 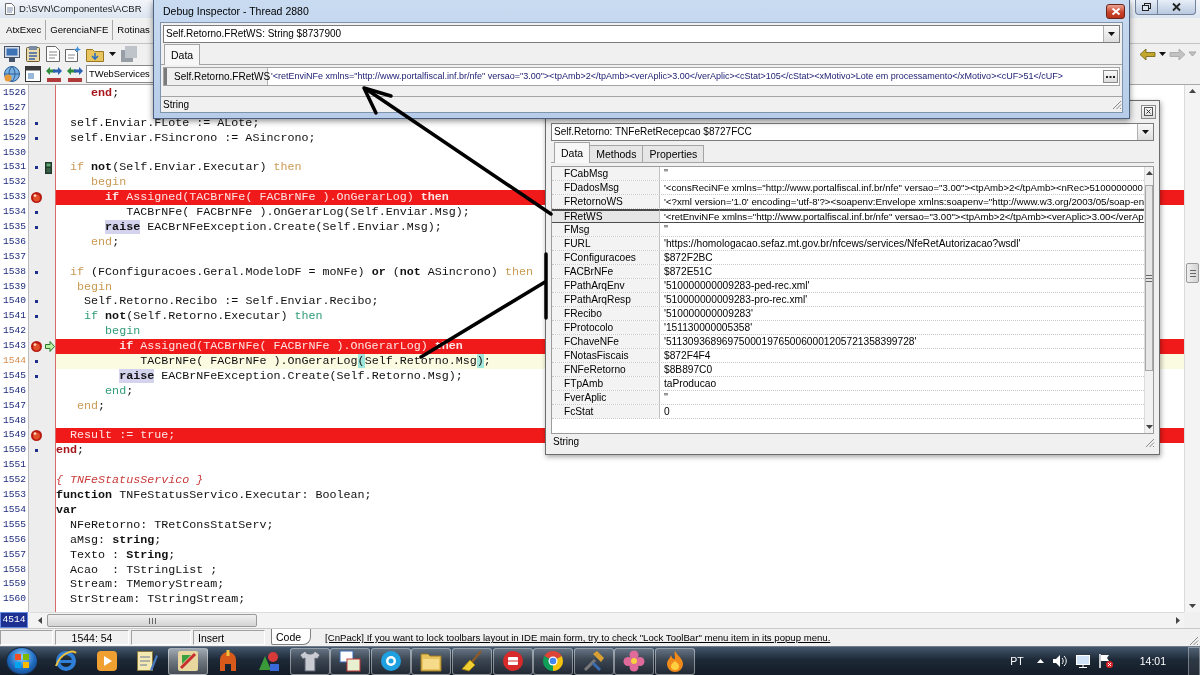 What do you see at coordinates (848, 258) in the screenshot?
I see `property-row: FConfiguracoes $872F2BC` at bounding box center [848, 258].